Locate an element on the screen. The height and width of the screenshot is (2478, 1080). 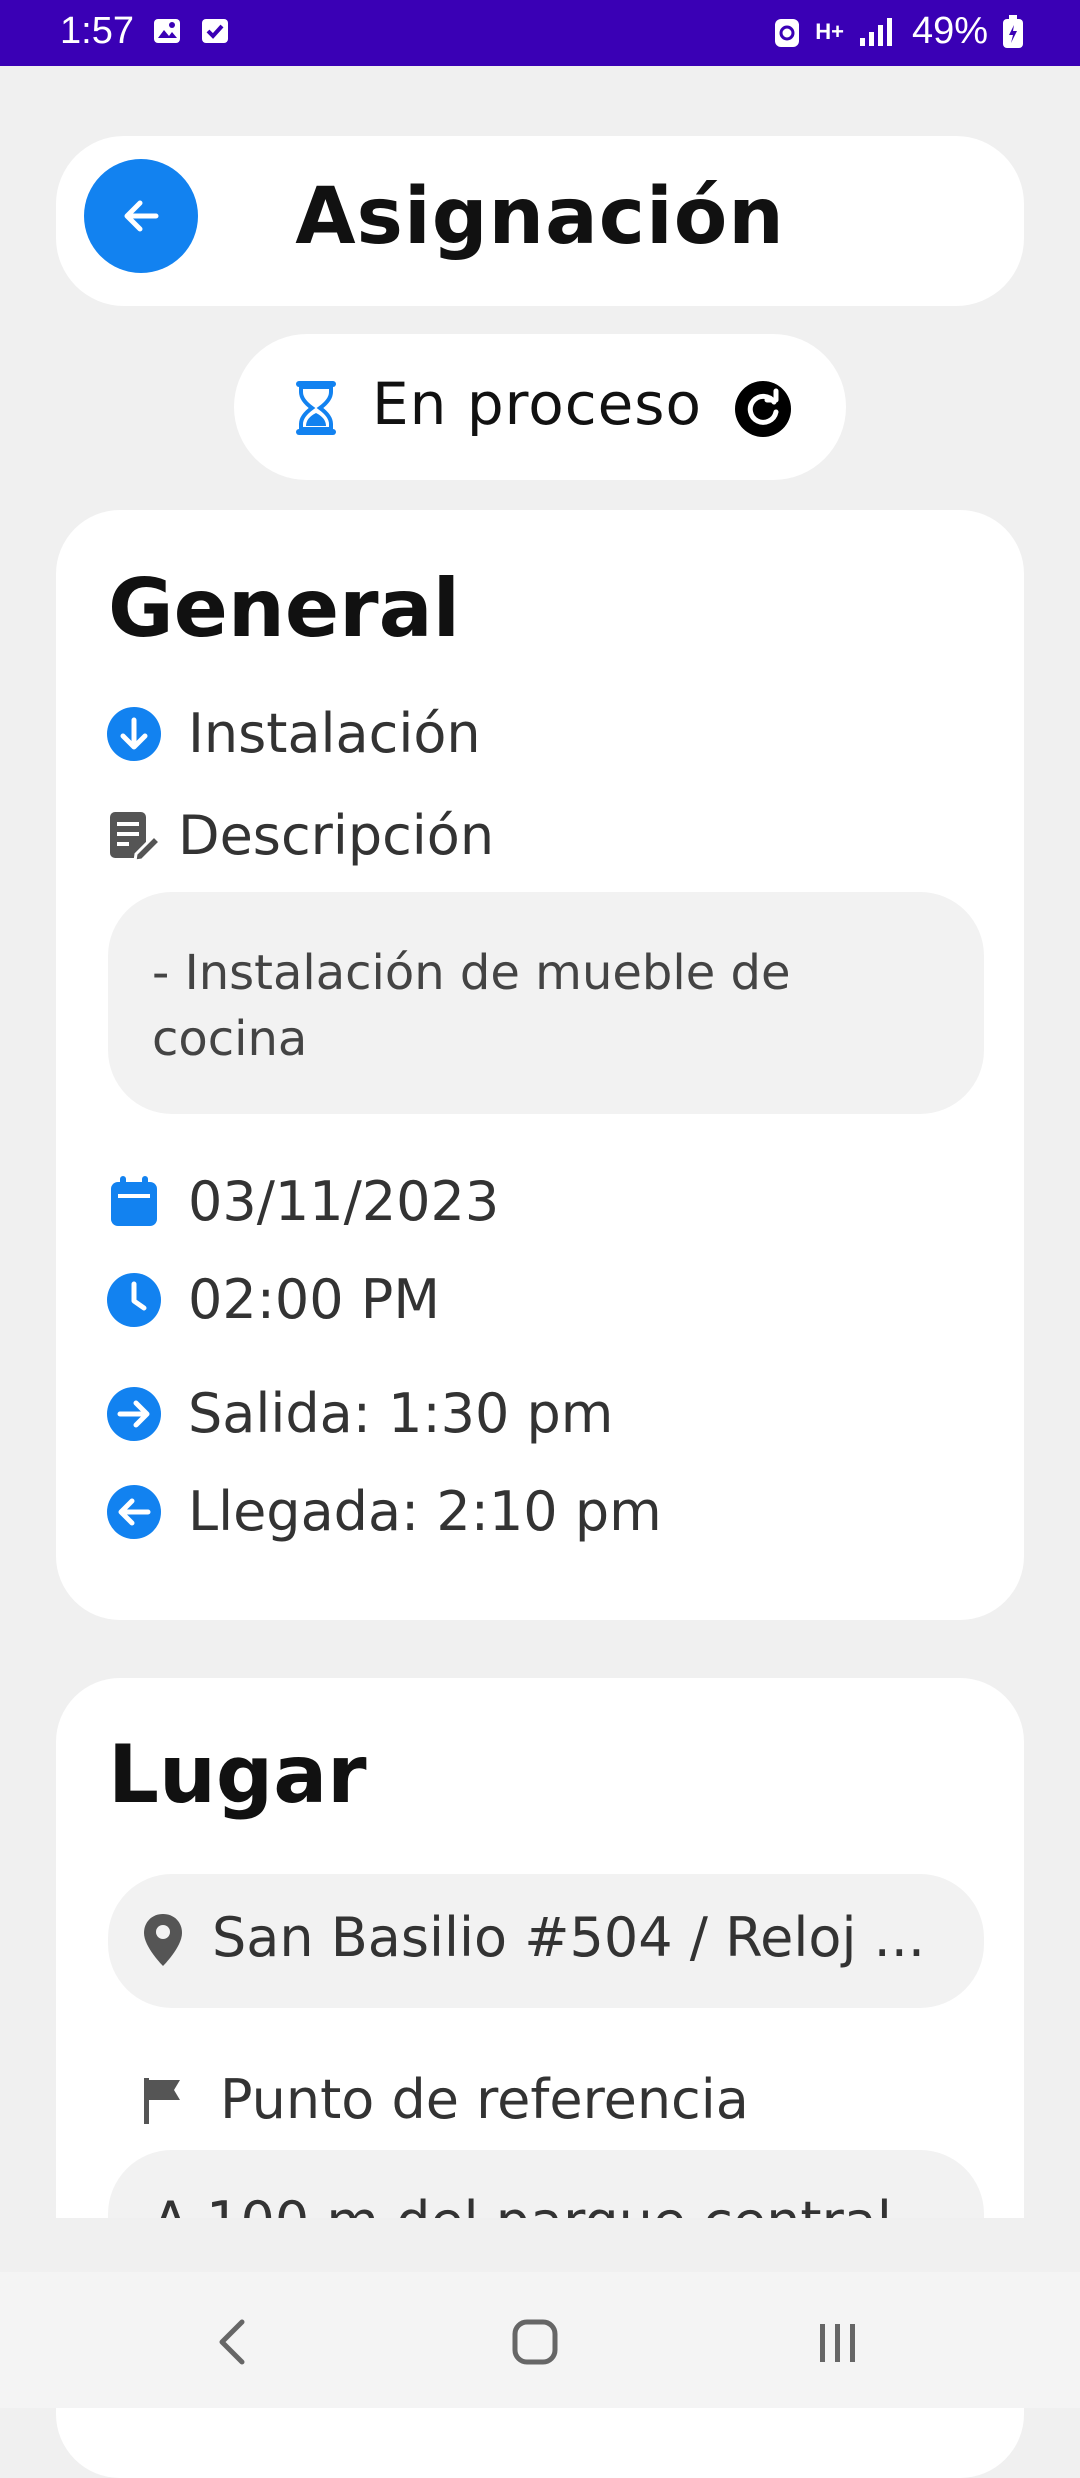
scroll-edge is located at coordinates (540, 2245).